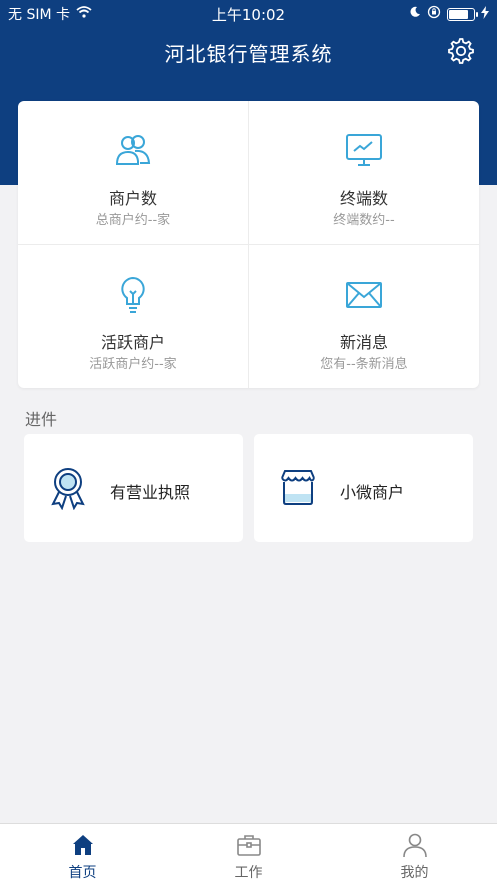  What do you see at coordinates (41, 419) in the screenshot?
I see `section-title: 进件` at bounding box center [41, 419].